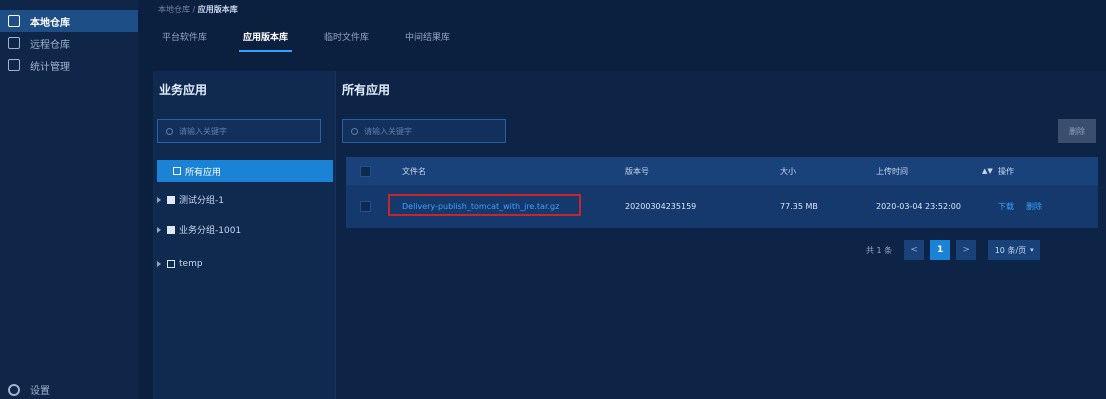 The width and height of the screenshot is (1106, 399). What do you see at coordinates (1010, 250) in the screenshot?
I see `page-size-label: 10 条/页` at bounding box center [1010, 250].